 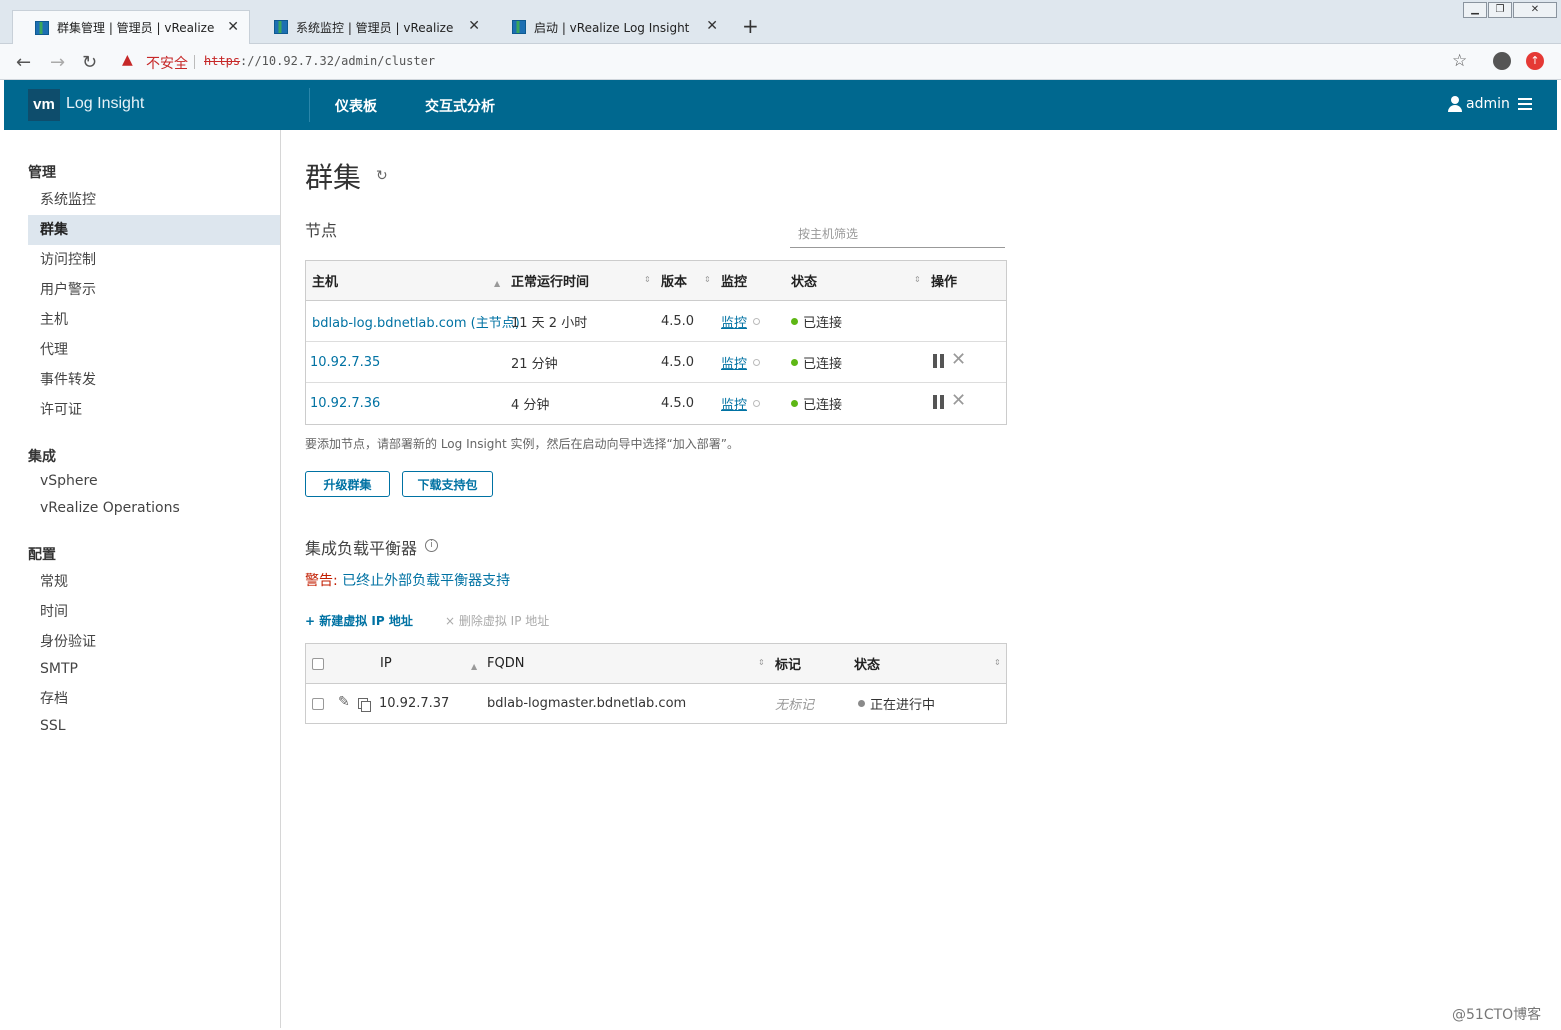 I want to click on sidebar-item-event-forwarding: 事件转发, so click(x=154, y=380).